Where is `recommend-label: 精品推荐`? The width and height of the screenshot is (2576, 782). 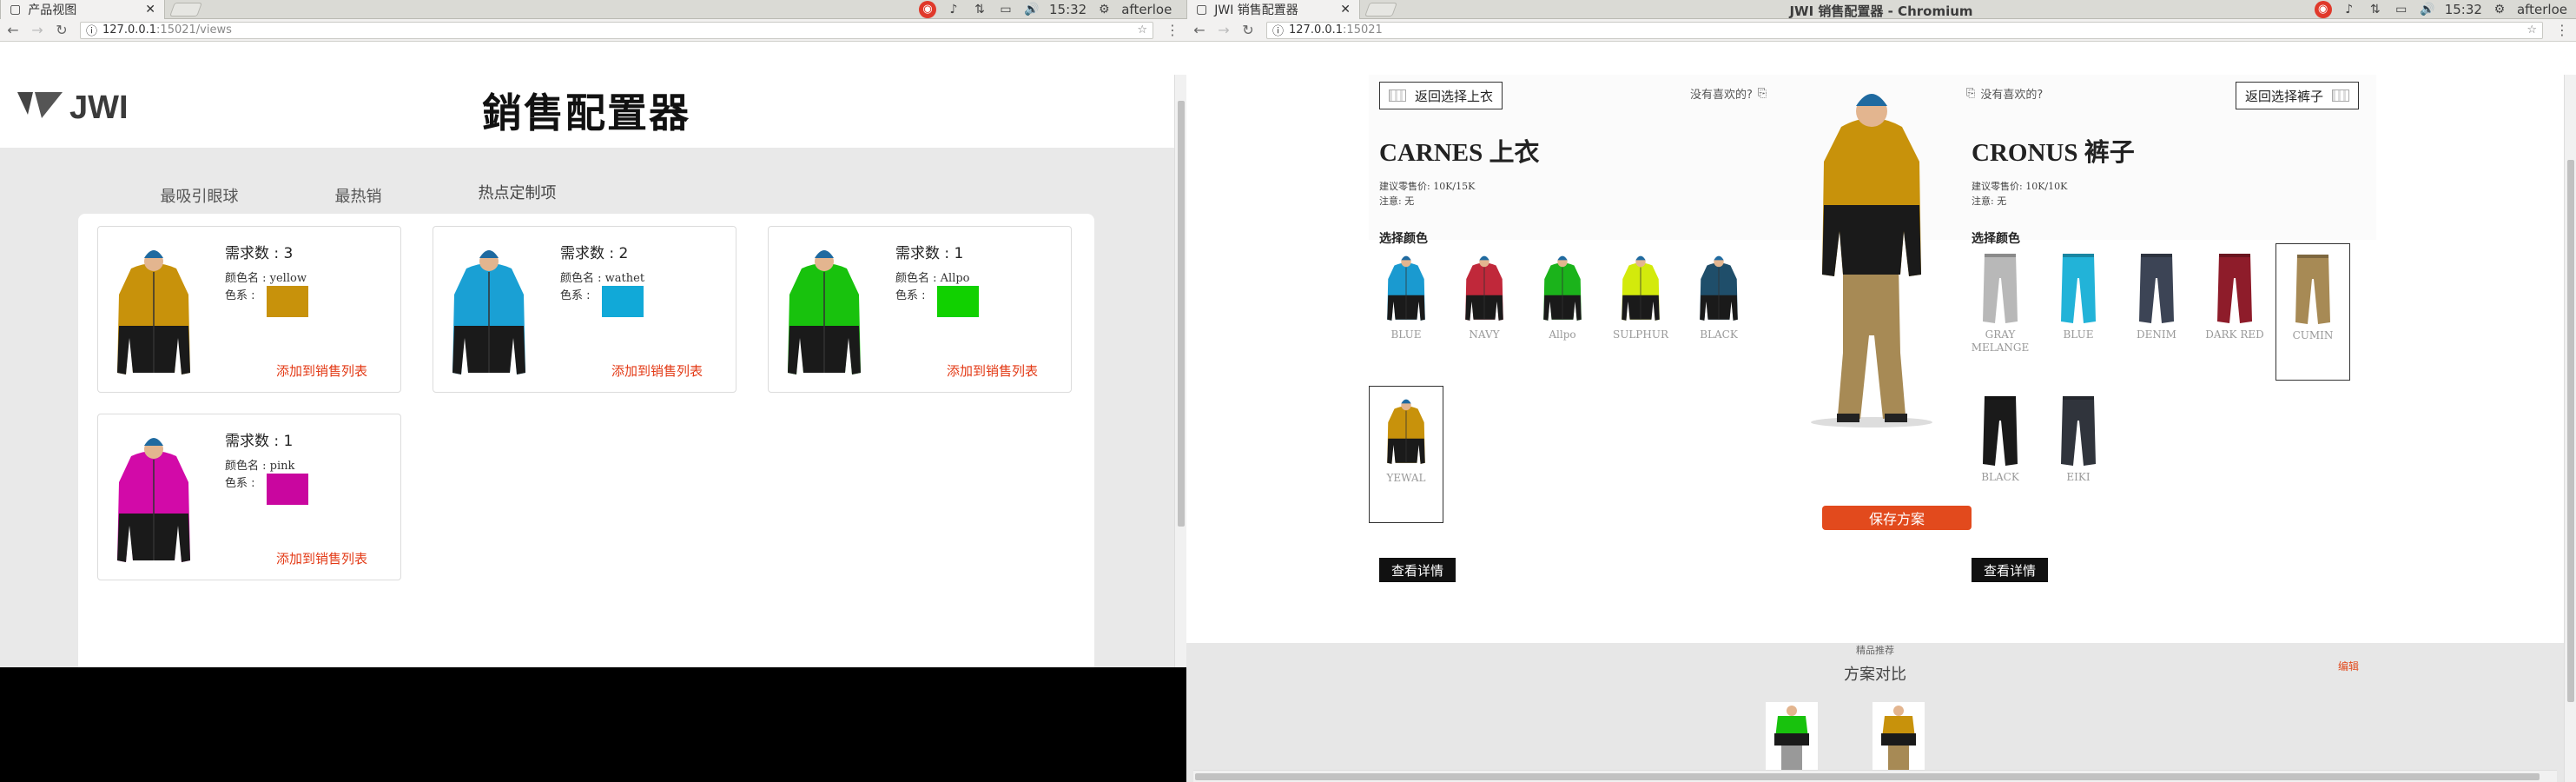 recommend-label: 精品推荐 is located at coordinates (1875, 651).